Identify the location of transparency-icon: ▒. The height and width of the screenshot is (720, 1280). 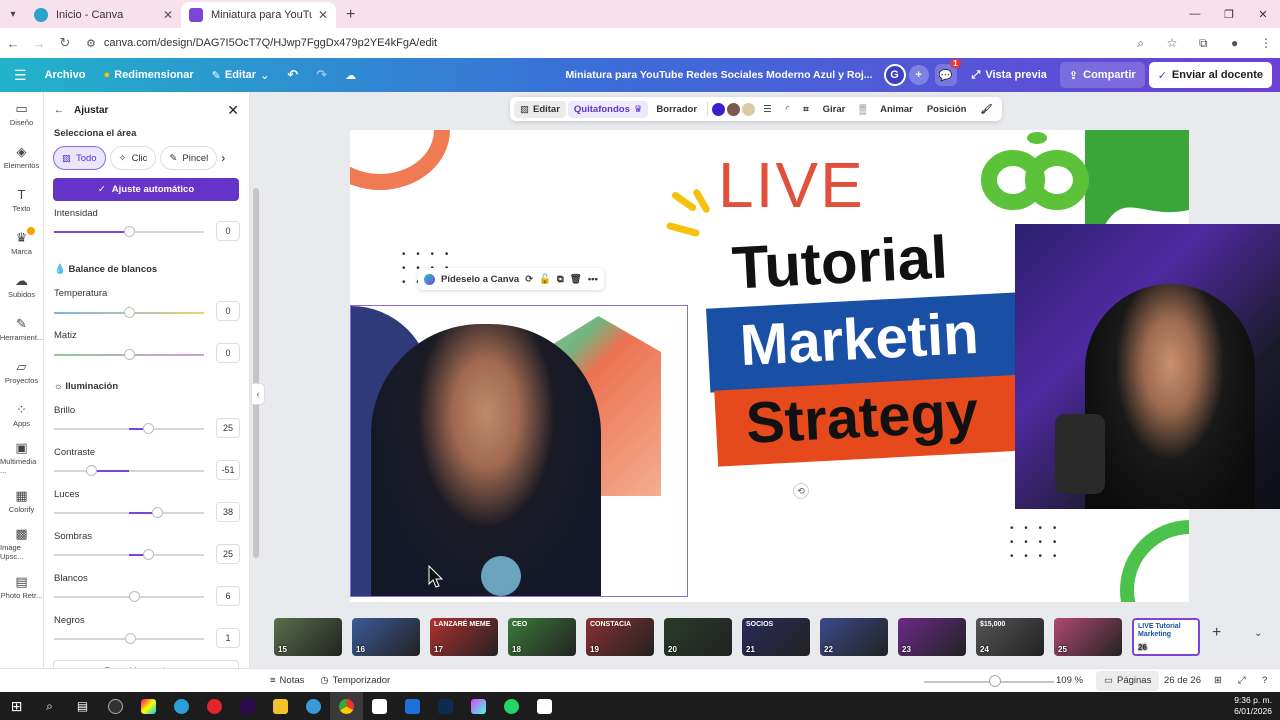
(862, 109).